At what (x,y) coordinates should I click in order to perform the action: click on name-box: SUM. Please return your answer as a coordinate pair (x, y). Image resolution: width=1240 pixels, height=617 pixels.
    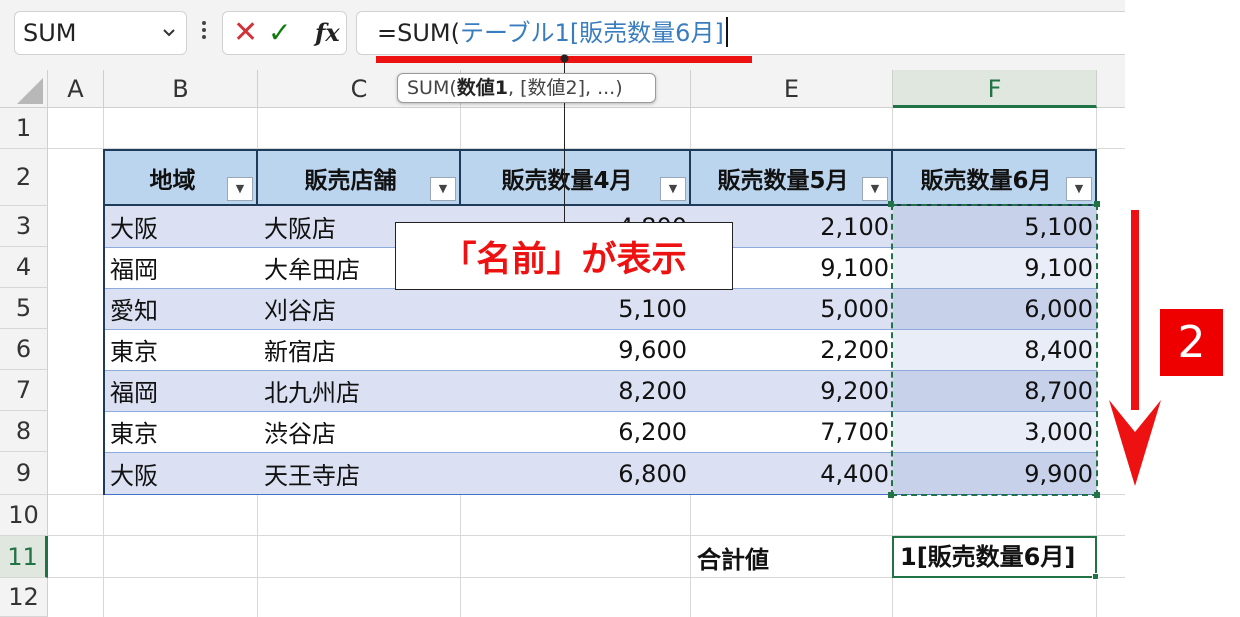
    Looking at the image, I should click on (100, 33).